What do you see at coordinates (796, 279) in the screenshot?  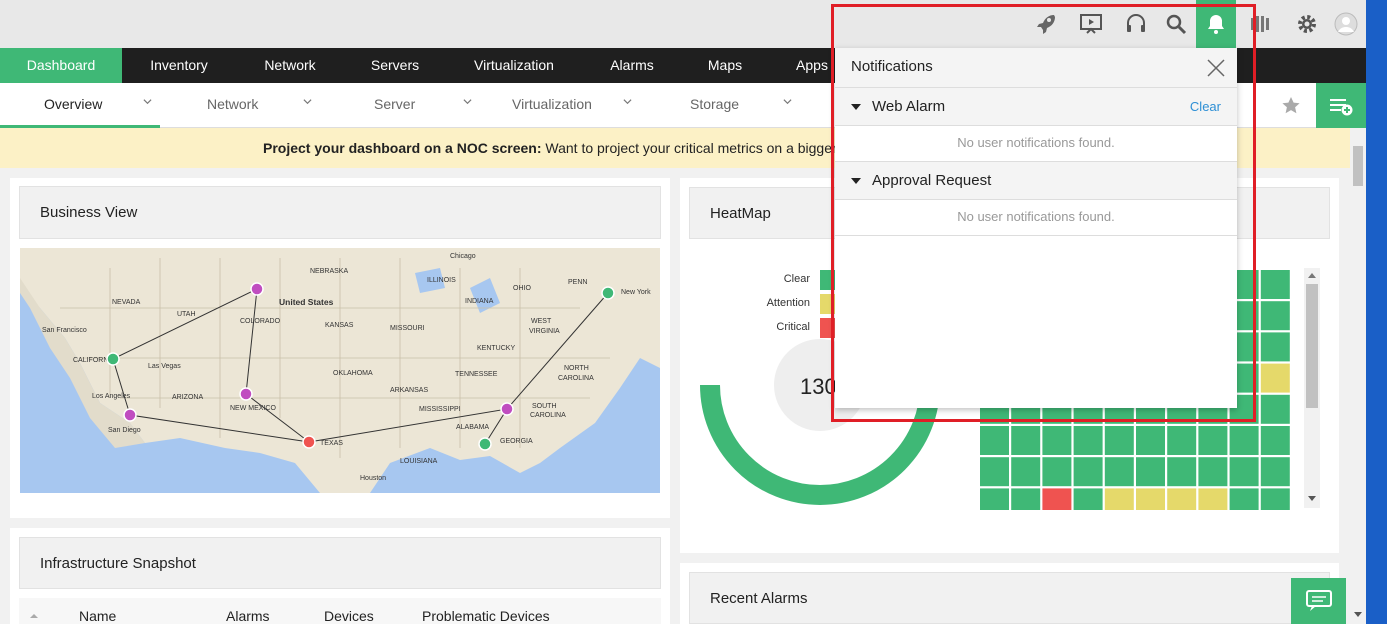 I see `legend-clear-label: Clear` at bounding box center [796, 279].